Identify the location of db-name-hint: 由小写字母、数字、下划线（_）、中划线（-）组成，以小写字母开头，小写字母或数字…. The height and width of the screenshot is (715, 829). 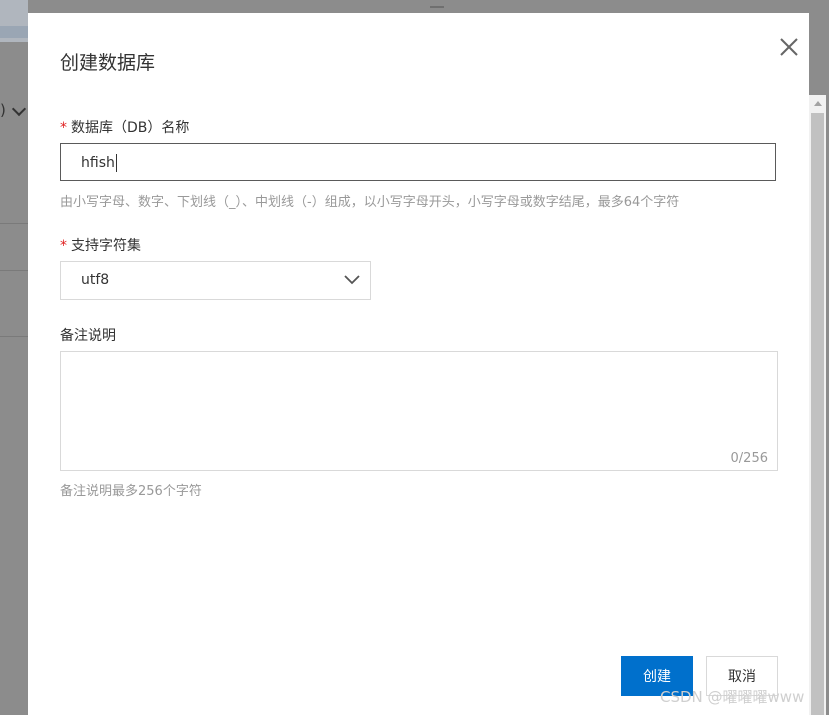
(370, 202).